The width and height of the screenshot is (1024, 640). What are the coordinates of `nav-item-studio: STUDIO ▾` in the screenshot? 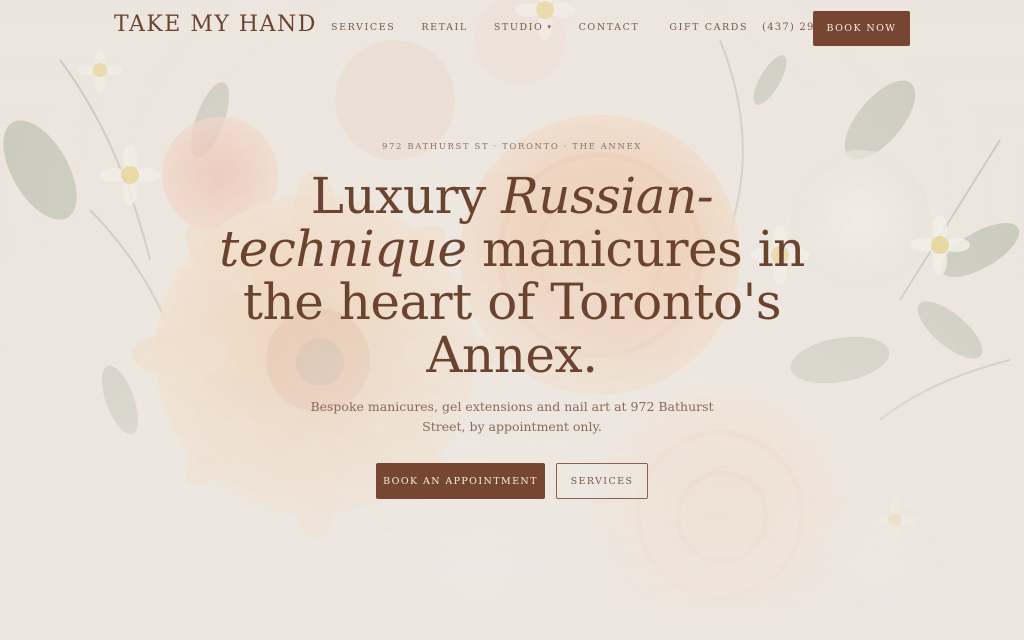 It's located at (523, 27).